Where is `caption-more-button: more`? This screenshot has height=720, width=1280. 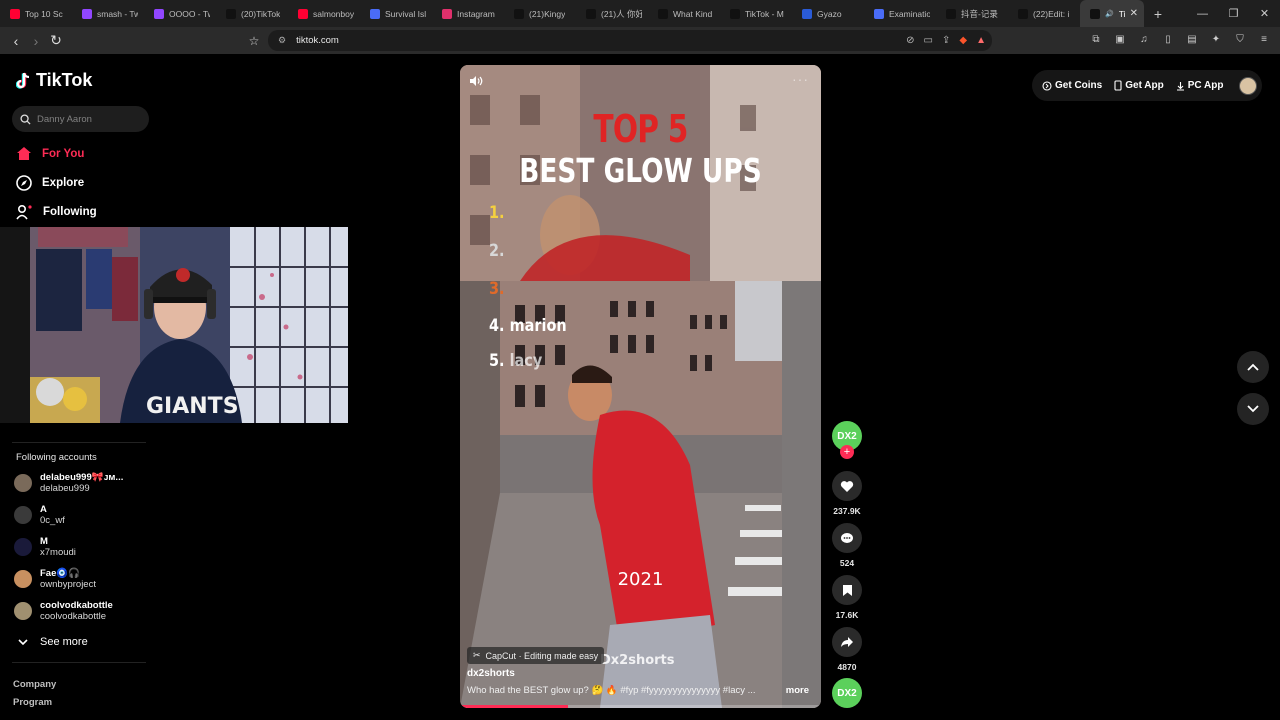
caption-more-button: more is located at coordinates (797, 690).